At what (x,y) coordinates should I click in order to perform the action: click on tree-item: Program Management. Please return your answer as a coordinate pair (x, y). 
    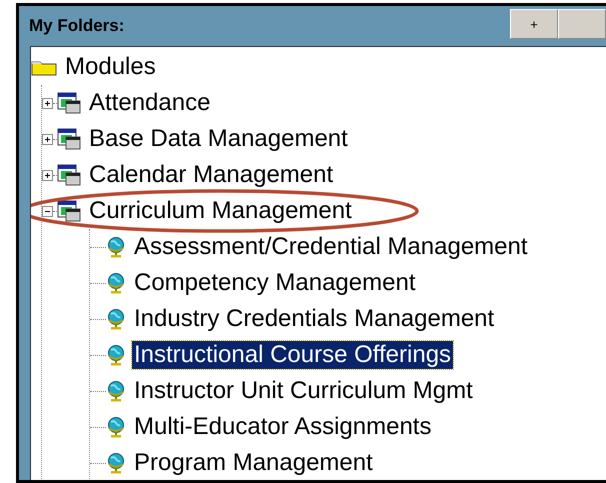
    Looking at the image, I should click on (253, 463).